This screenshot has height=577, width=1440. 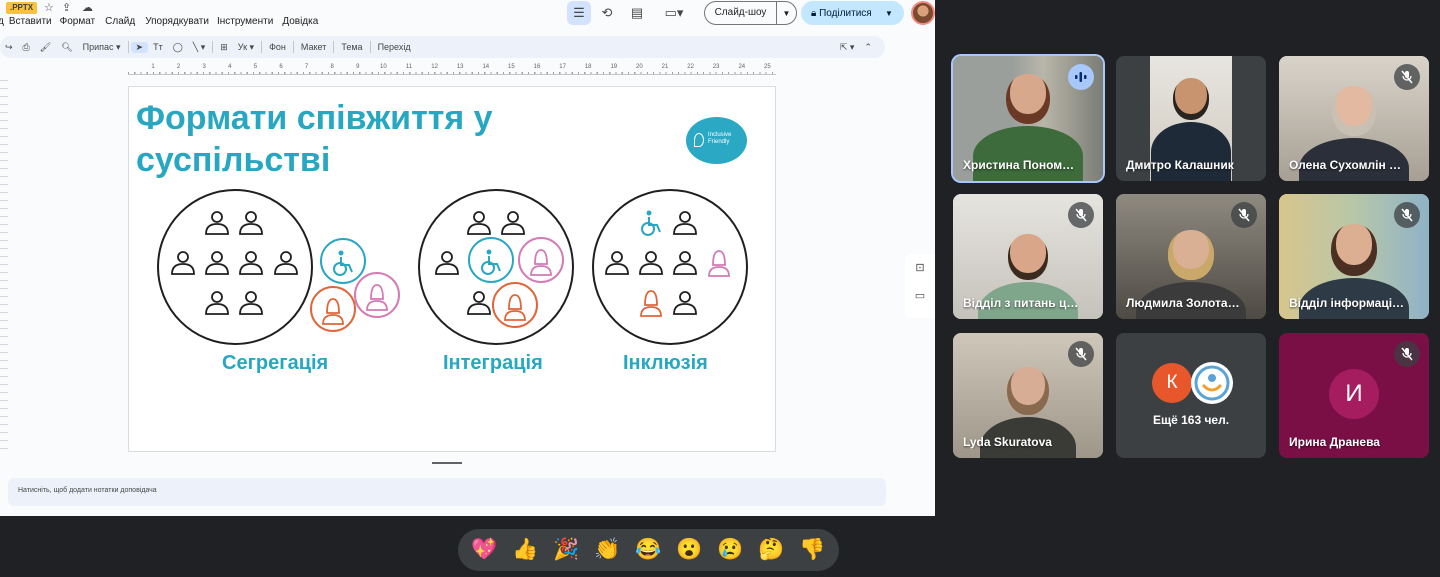 I want to click on keep-icon: ⊡, so click(x=920, y=268).